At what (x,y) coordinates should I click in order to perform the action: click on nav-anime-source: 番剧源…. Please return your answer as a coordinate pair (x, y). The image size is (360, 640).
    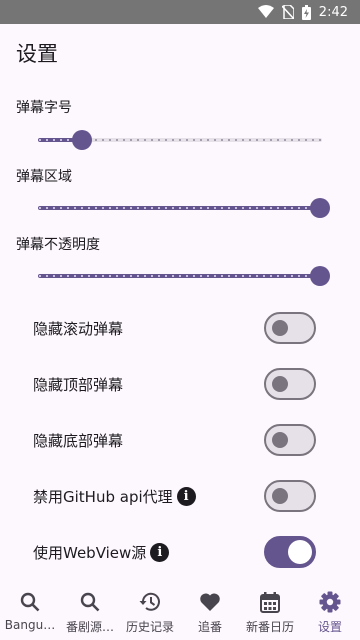
    Looking at the image, I should click on (90, 612).